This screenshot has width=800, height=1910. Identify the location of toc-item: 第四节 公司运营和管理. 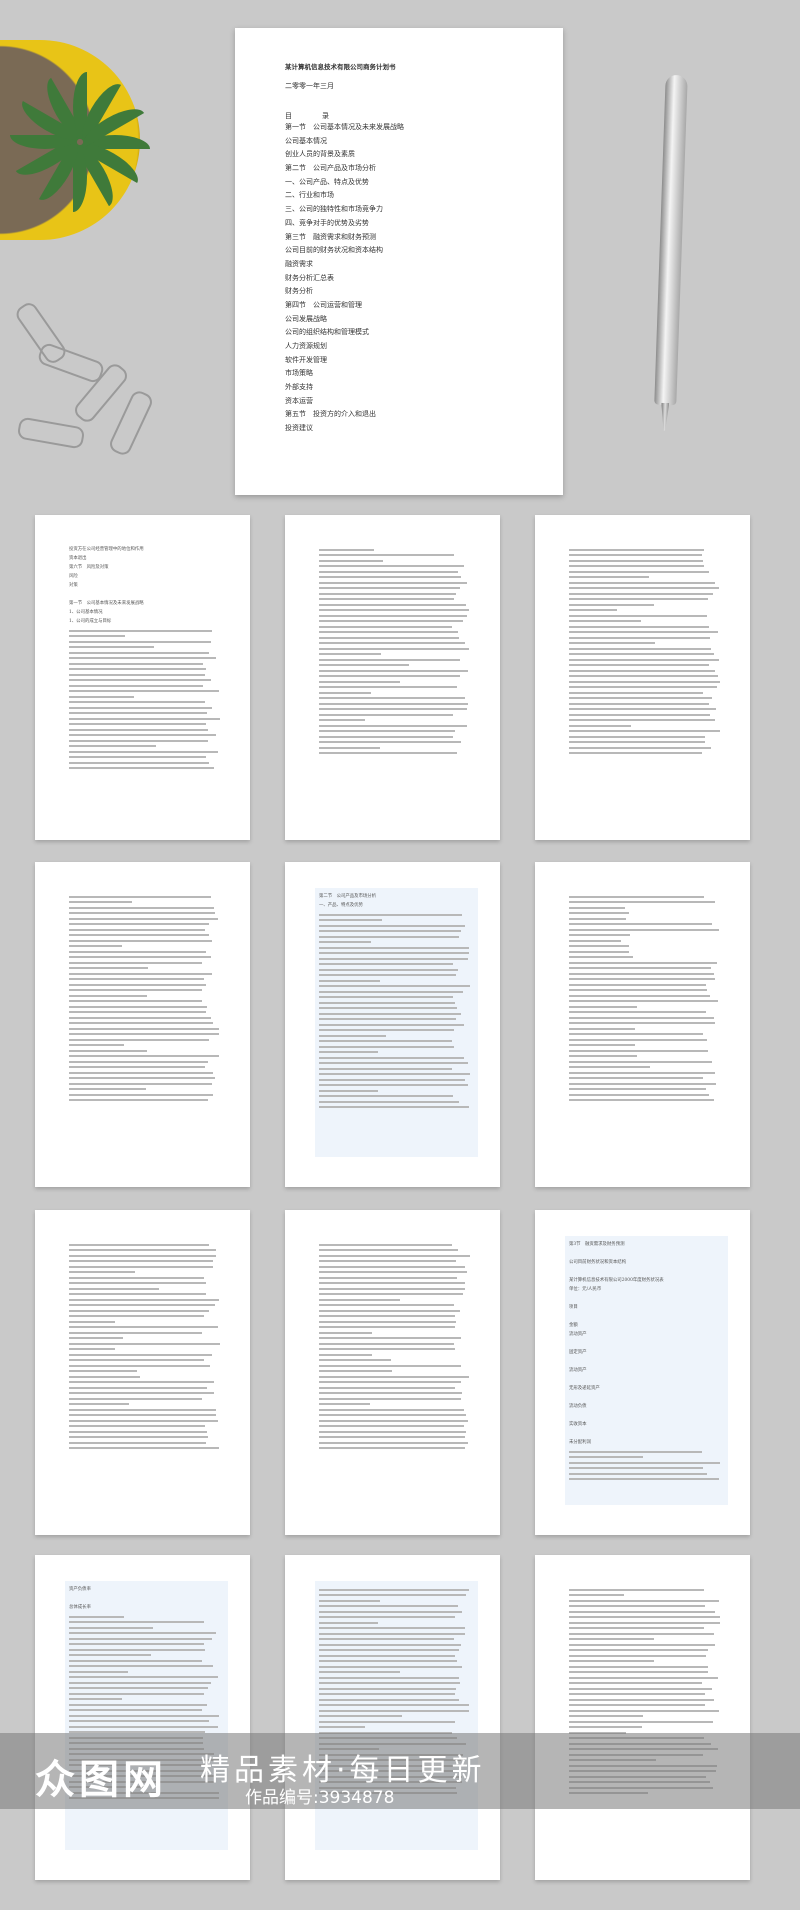
(323, 304).